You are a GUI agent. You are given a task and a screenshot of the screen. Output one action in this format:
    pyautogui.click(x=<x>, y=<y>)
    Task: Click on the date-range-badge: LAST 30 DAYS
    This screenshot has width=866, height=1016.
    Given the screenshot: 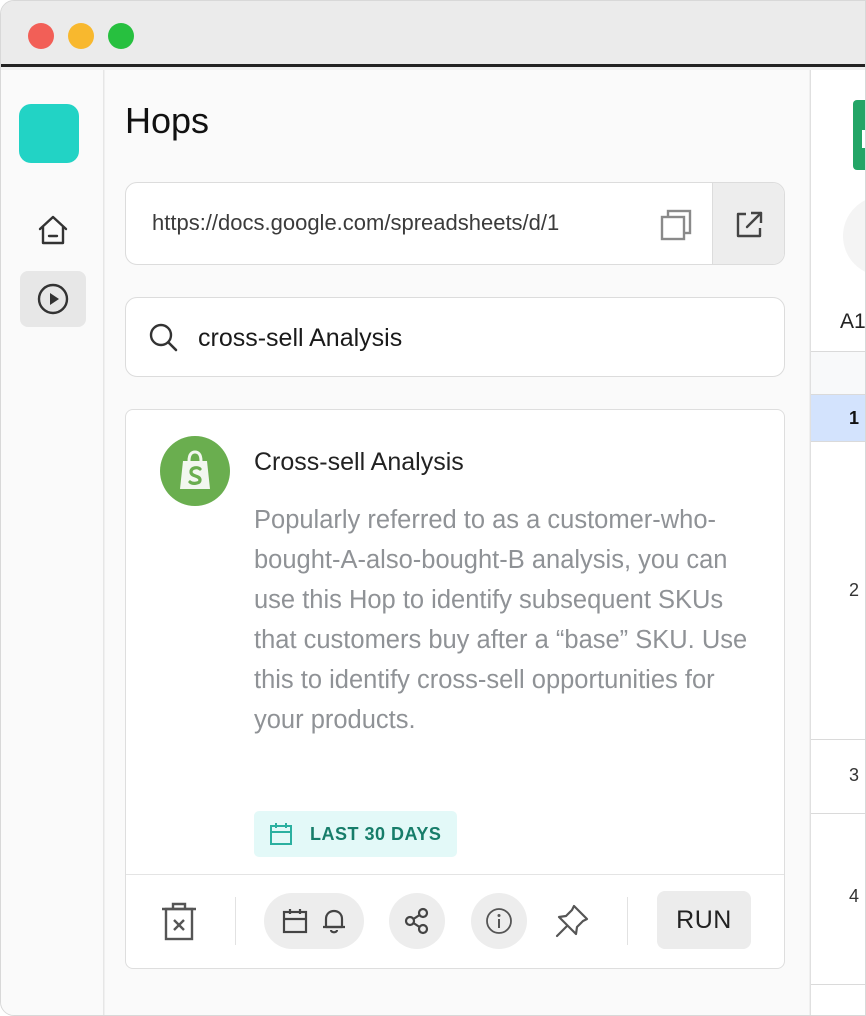 What is the action you would take?
    pyautogui.click(x=356, y=834)
    